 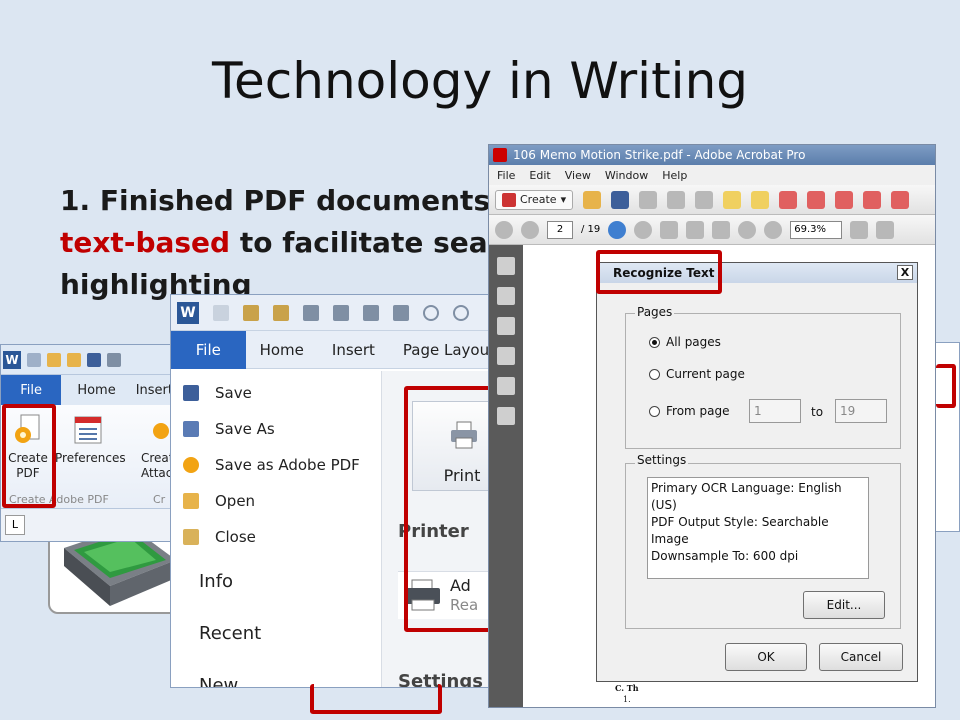 I want to click on menu-help: Help, so click(x=674, y=175).